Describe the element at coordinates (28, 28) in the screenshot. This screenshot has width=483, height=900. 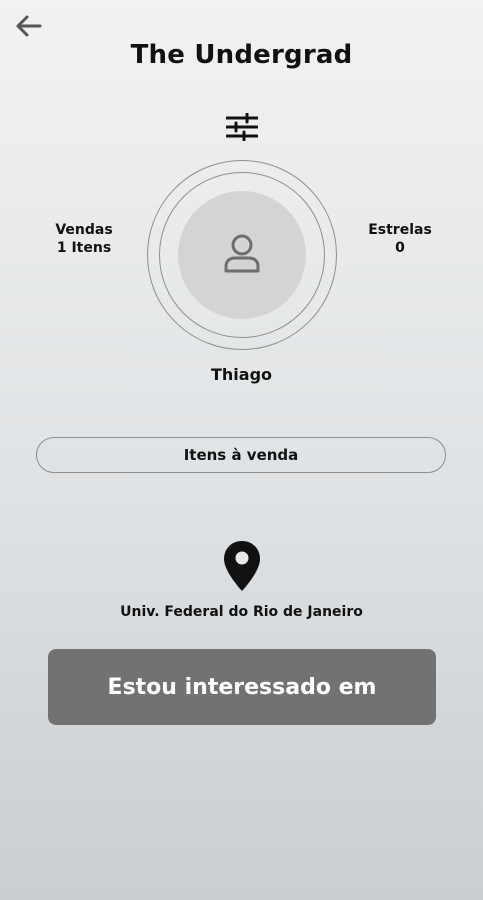
I see `arrow-left-icon` at that location.